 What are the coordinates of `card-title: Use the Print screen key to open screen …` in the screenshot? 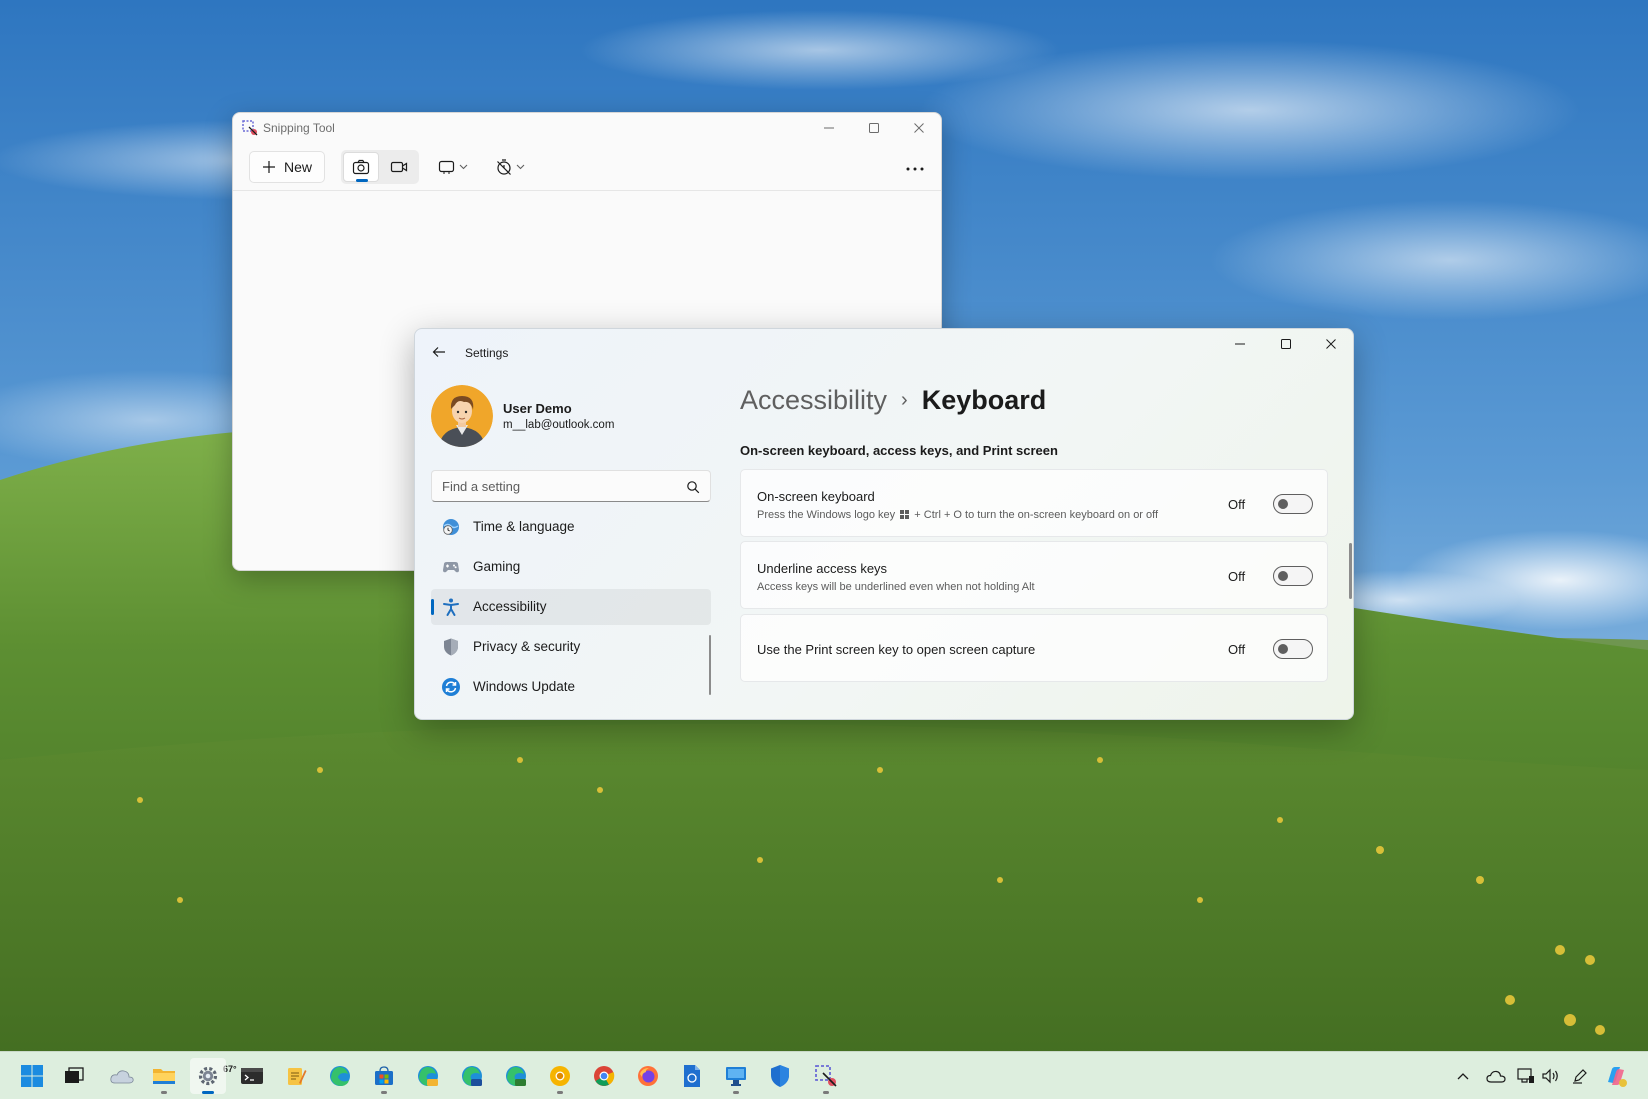 It's located at (896, 649).